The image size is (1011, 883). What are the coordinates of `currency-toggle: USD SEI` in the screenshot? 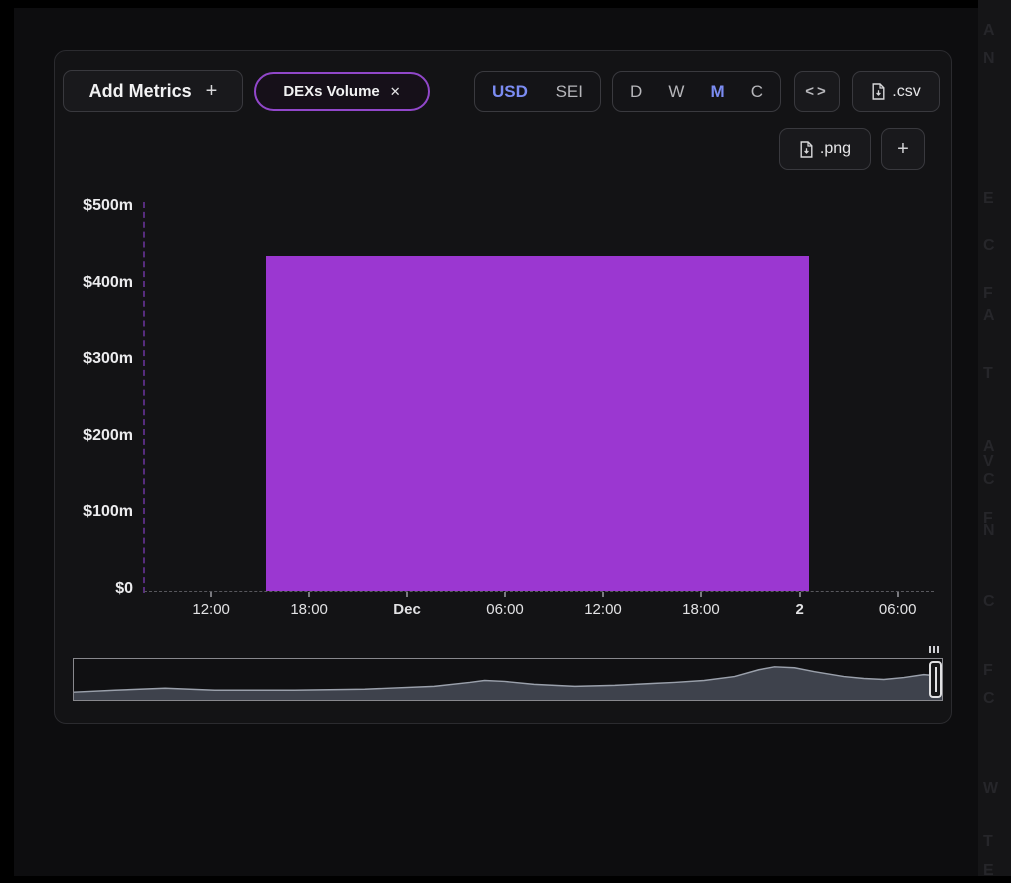 It's located at (537, 91).